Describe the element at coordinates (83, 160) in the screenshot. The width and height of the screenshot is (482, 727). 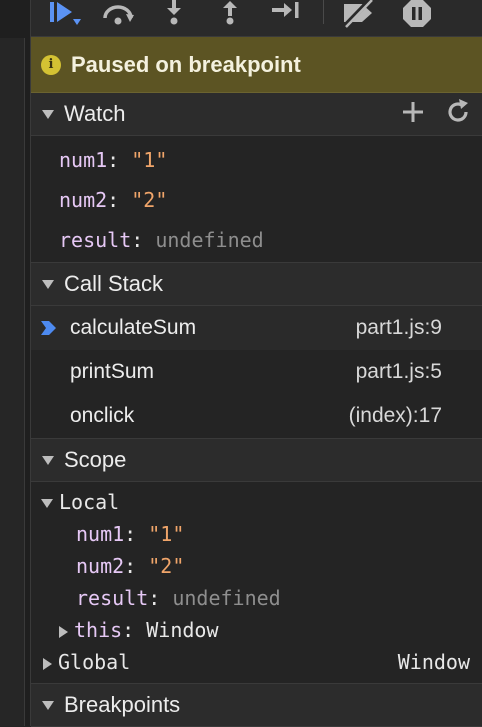
I see `watch-item-name: num1` at that location.